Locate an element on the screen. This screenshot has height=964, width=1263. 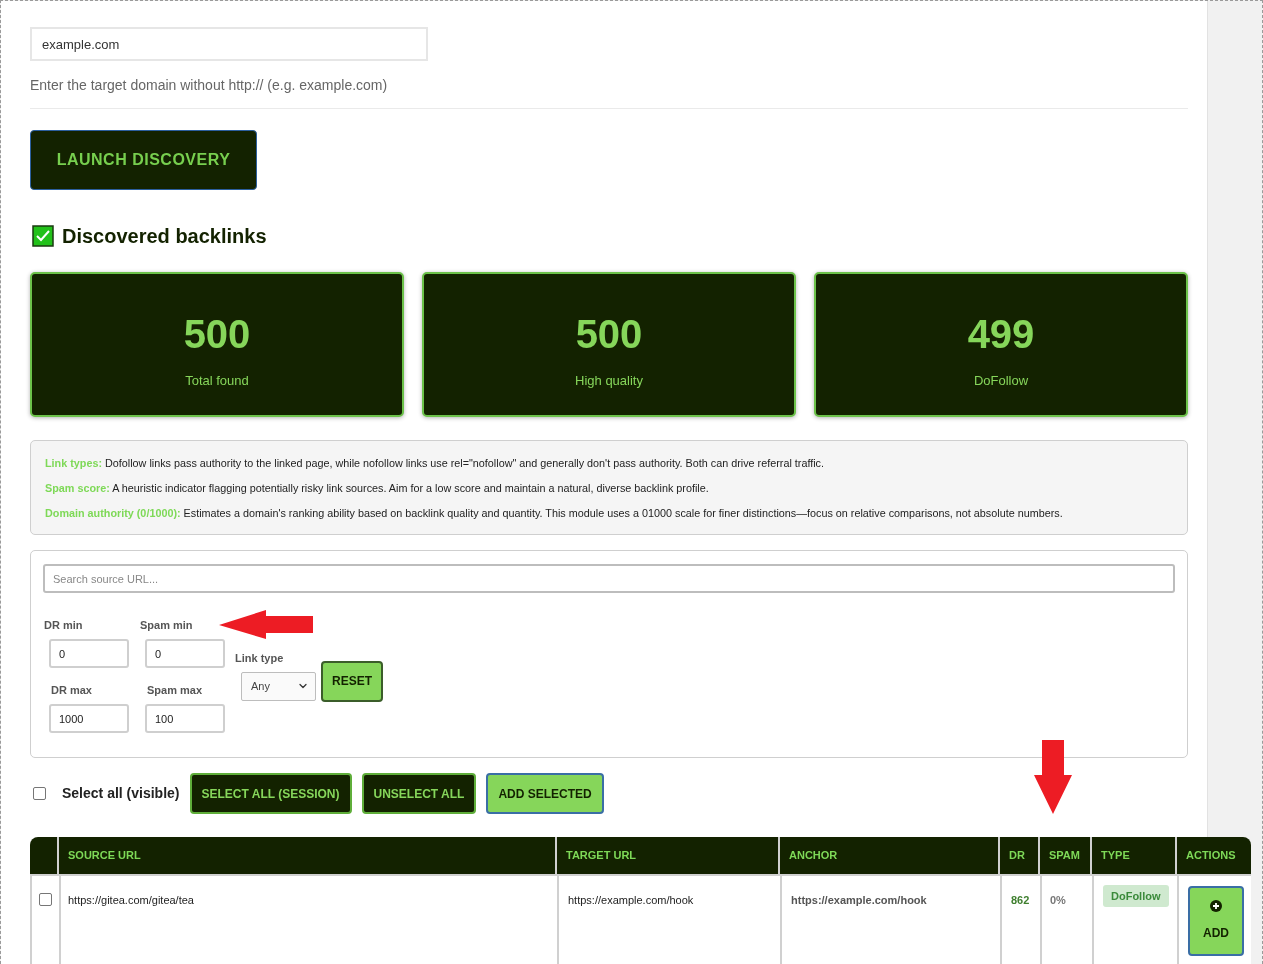
info-text: Domain authority (0/1000): Estimates a domain's ranking ability based on backlink quality and quantity. This module uses a 01000 scale for finer distinctions—focus on relative comparisons, not absolute numbers. is located at coordinates (554, 513).